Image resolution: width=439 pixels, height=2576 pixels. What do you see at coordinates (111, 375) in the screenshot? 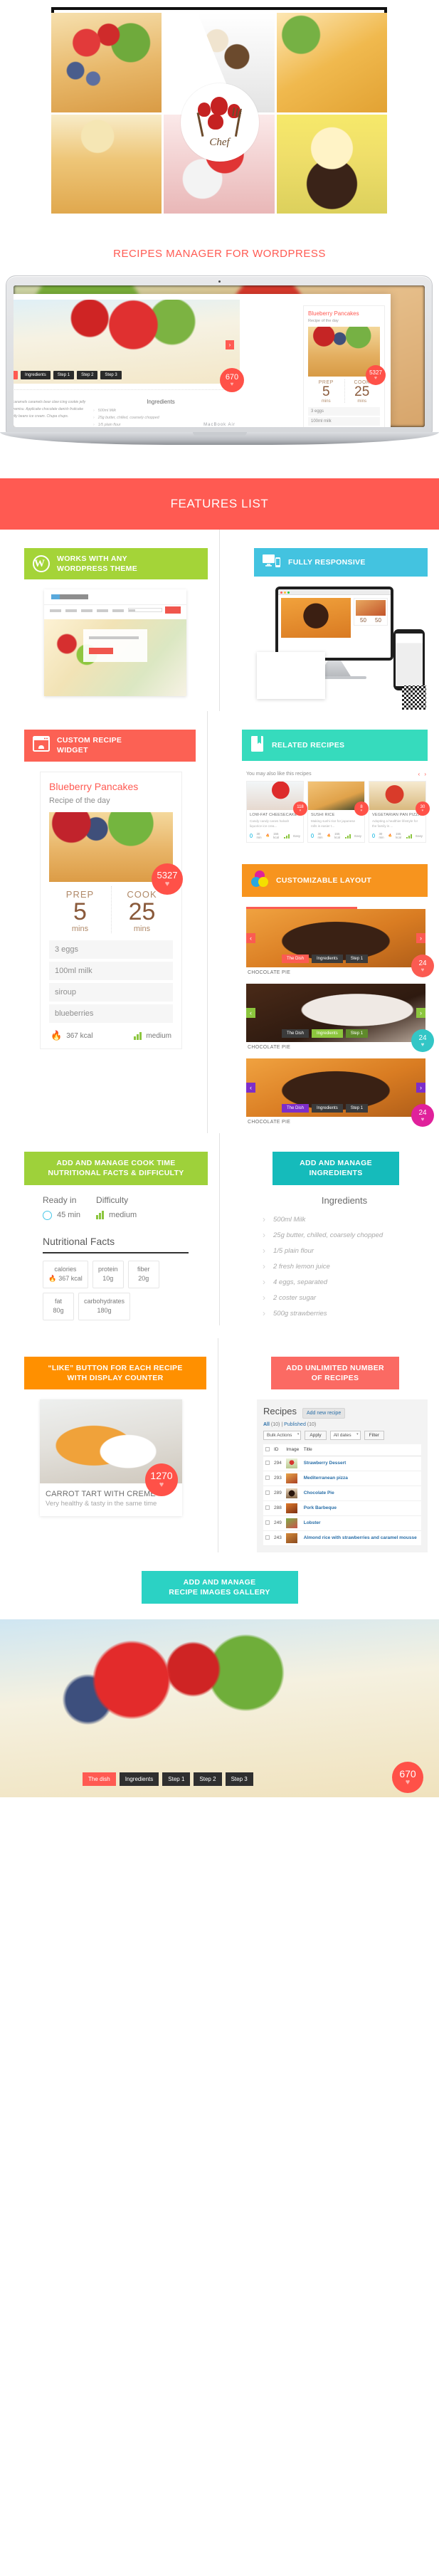
I see `site-tab-step-3: Step 3` at bounding box center [111, 375].